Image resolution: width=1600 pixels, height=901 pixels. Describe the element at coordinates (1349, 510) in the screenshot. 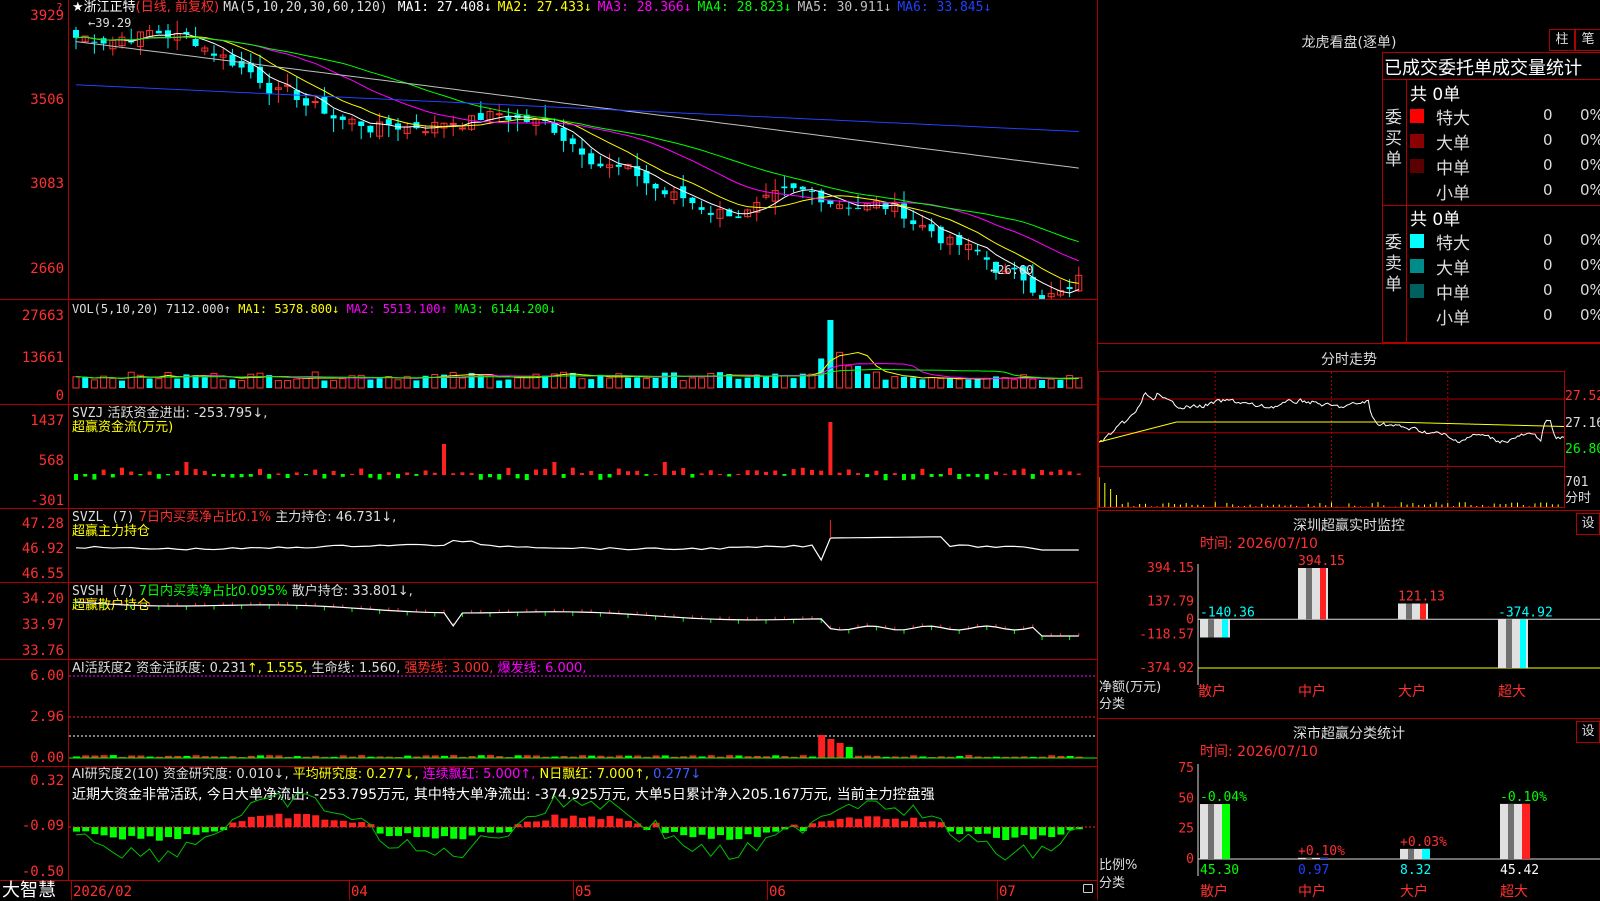

I see `monitor-top-line` at that location.